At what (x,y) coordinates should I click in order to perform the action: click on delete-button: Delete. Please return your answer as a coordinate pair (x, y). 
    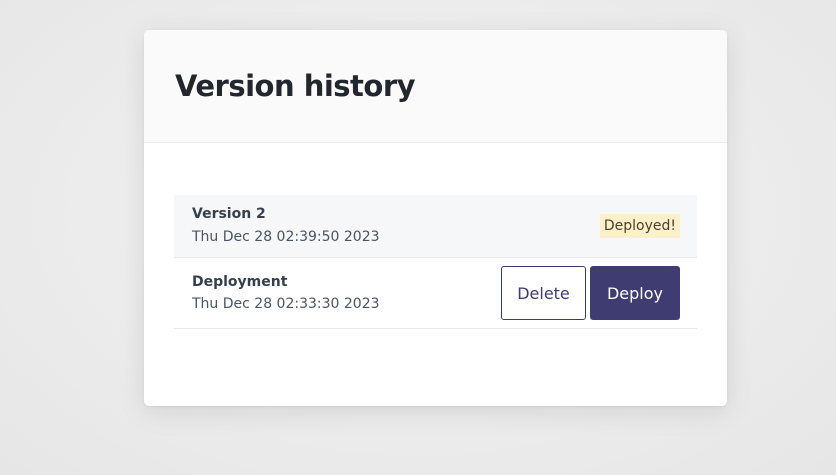
    Looking at the image, I should click on (543, 293).